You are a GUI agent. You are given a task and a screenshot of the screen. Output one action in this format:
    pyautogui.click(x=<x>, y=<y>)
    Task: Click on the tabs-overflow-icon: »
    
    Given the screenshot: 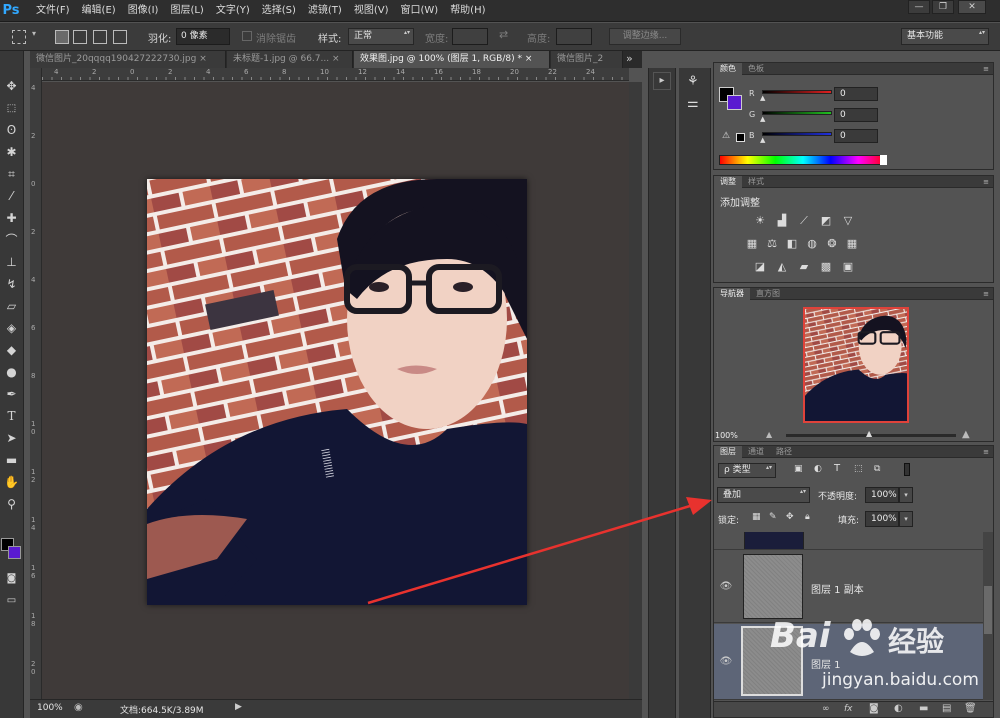 What is the action you would take?
    pyautogui.click(x=629, y=58)
    